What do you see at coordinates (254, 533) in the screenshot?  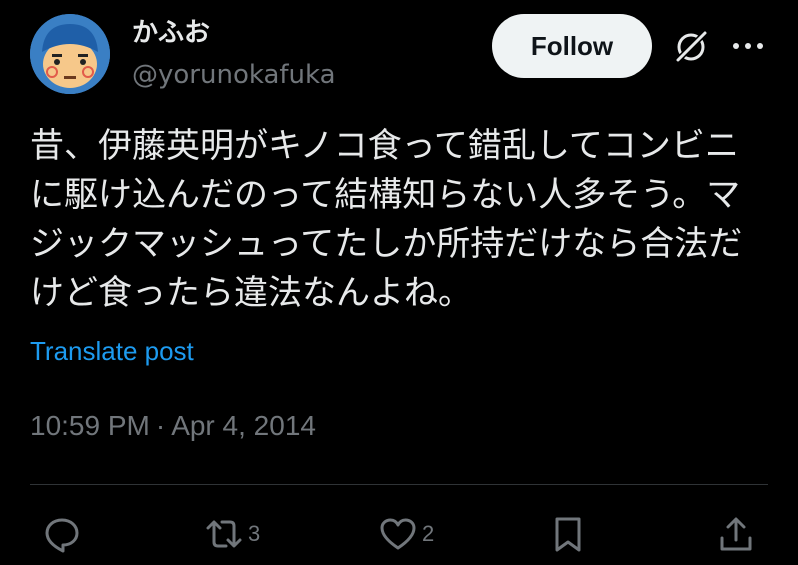 I see `retweet-count: 3` at bounding box center [254, 533].